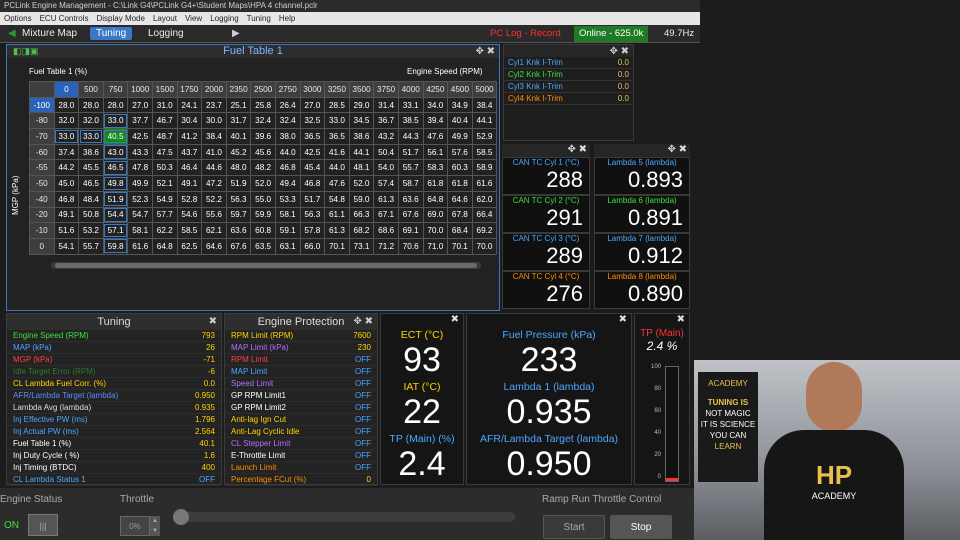  What do you see at coordinates (287, 230) in the screenshot?
I see `fuel-cell: 59.1` at bounding box center [287, 230].